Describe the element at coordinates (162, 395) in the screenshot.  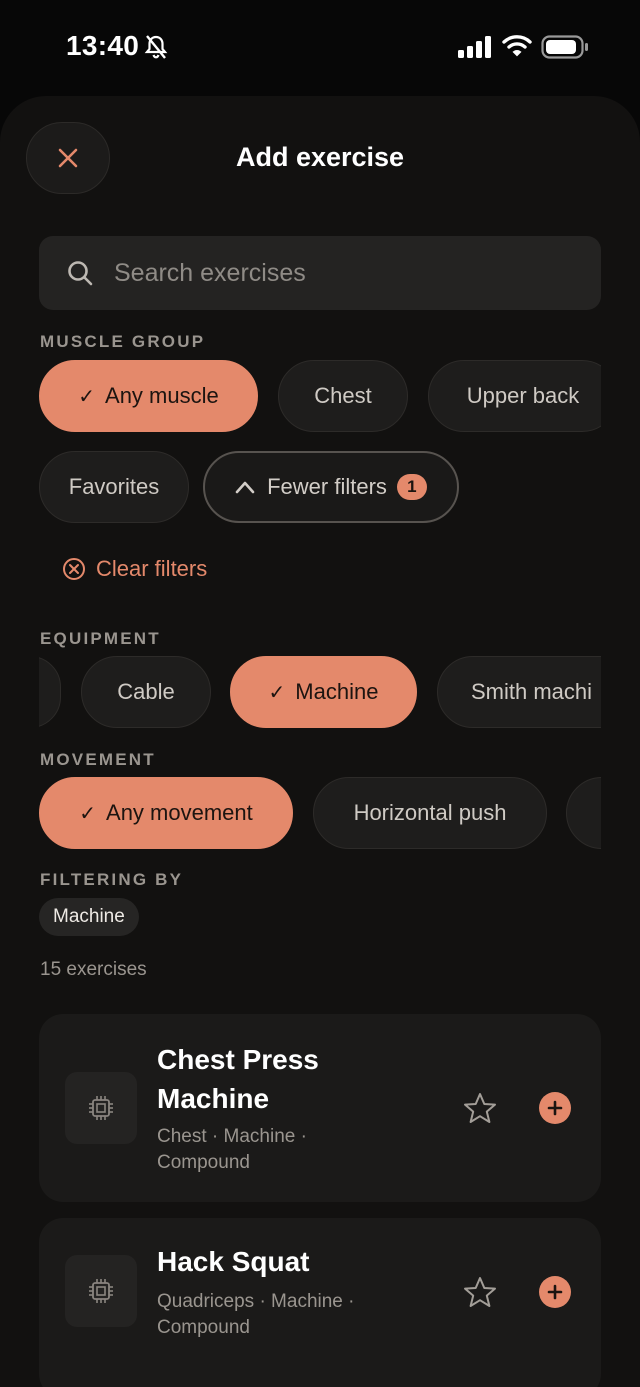
I see `chip-label: Any muscle` at that location.